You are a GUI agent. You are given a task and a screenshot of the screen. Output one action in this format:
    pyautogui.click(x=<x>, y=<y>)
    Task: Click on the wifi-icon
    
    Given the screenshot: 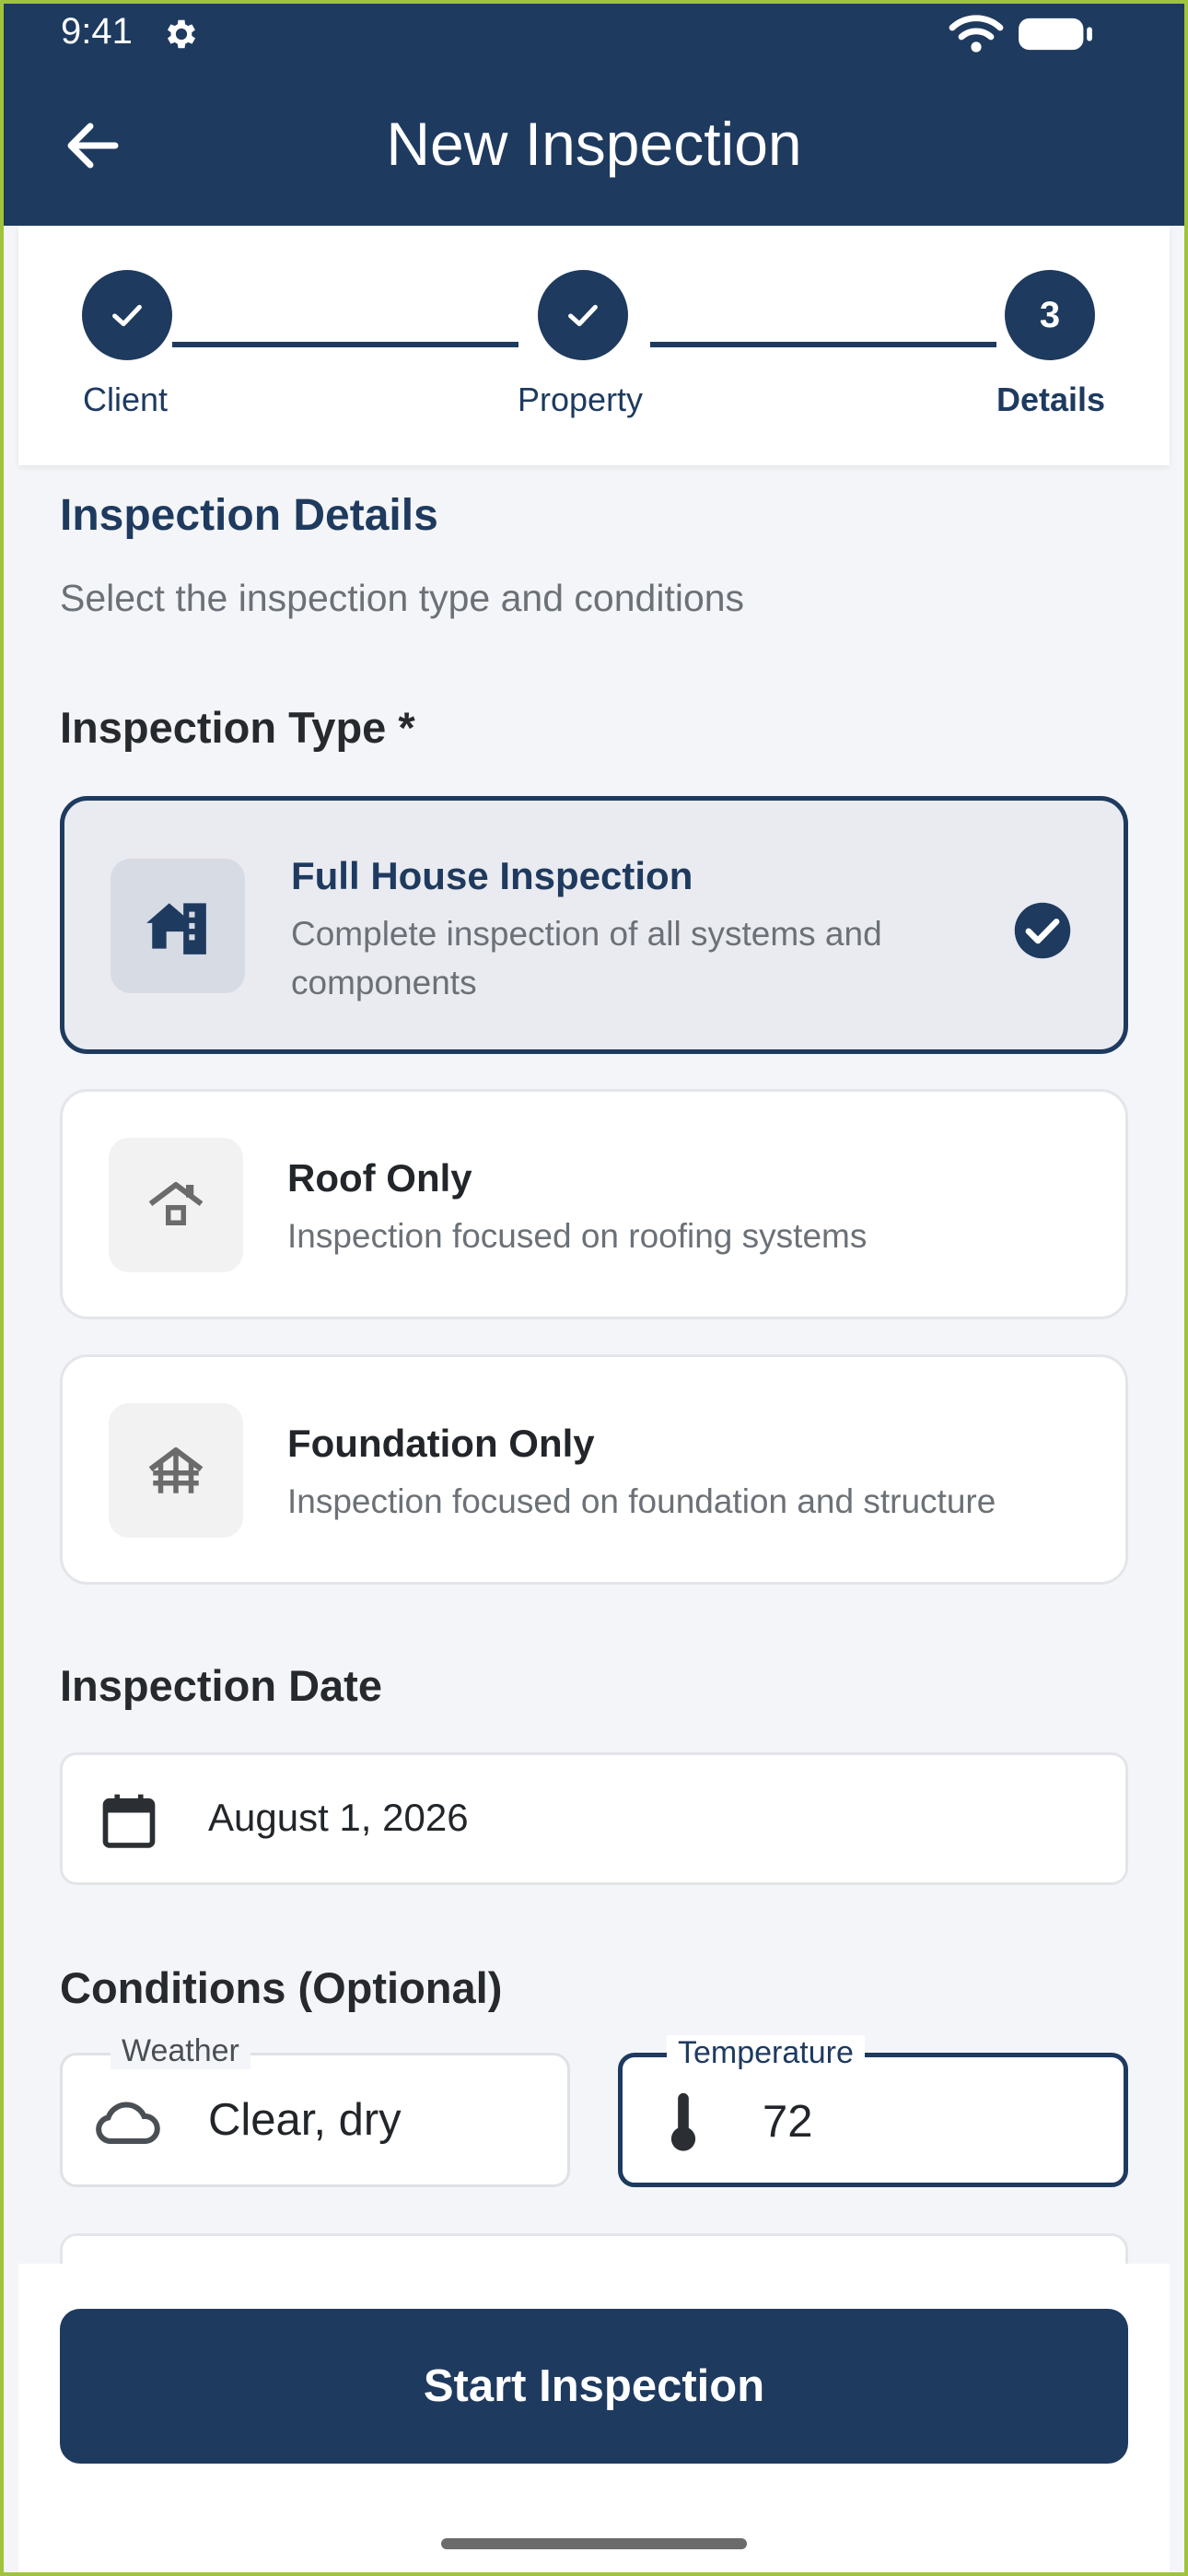 What is the action you would take?
    pyautogui.click(x=976, y=34)
    